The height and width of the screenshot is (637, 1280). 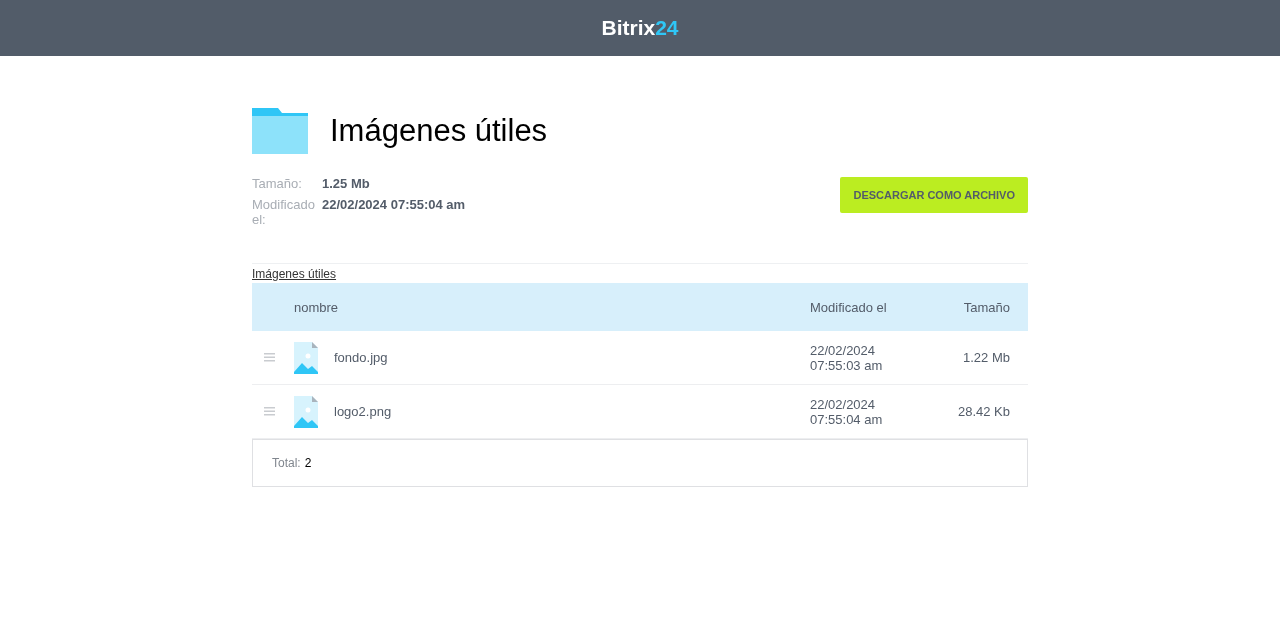 I want to click on folder-icon, so click(x=280, y=131).